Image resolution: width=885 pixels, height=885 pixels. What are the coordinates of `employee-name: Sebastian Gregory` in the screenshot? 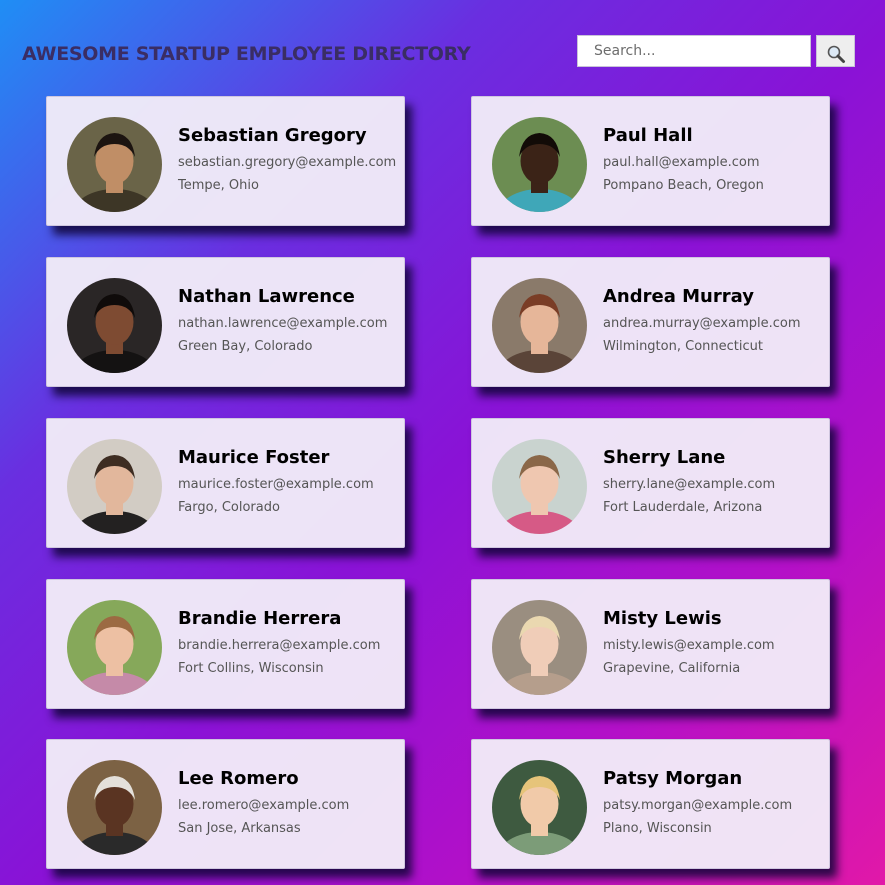 It's located at (272, 135).